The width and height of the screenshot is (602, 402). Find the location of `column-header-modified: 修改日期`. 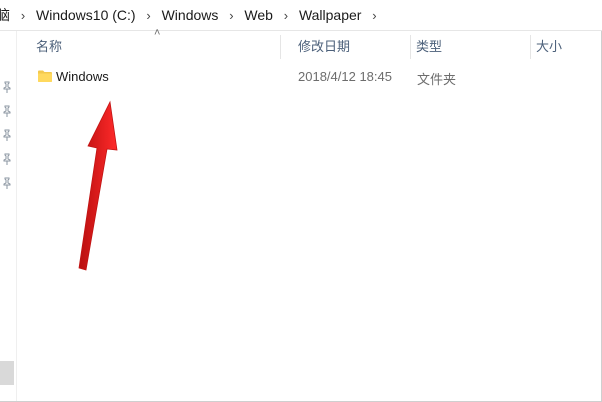

column-header-modified: 修改日期 is located at coordinates (345, 47).